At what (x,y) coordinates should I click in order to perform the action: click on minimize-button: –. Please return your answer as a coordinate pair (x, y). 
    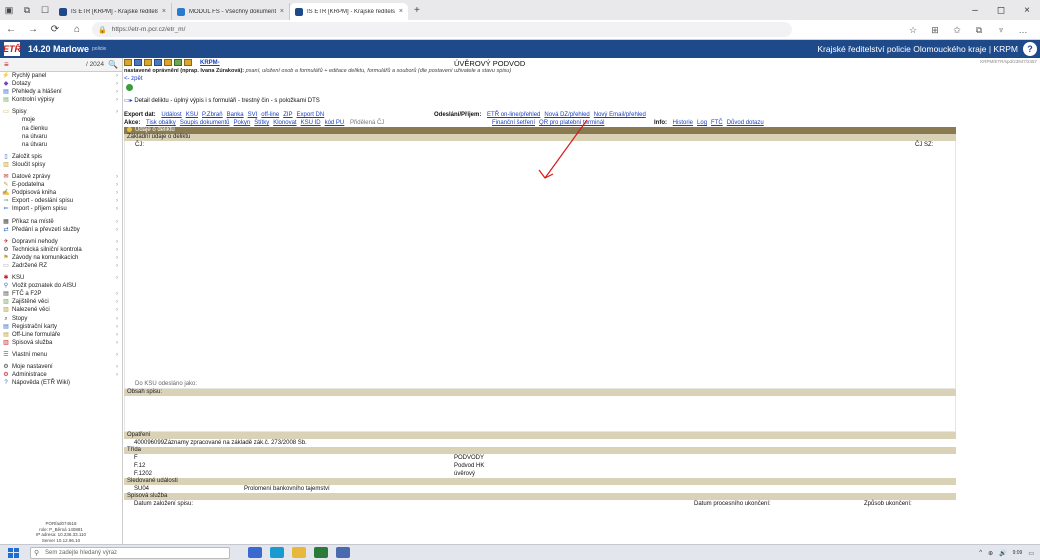
    Looking at the image, I should click on (975, 10).